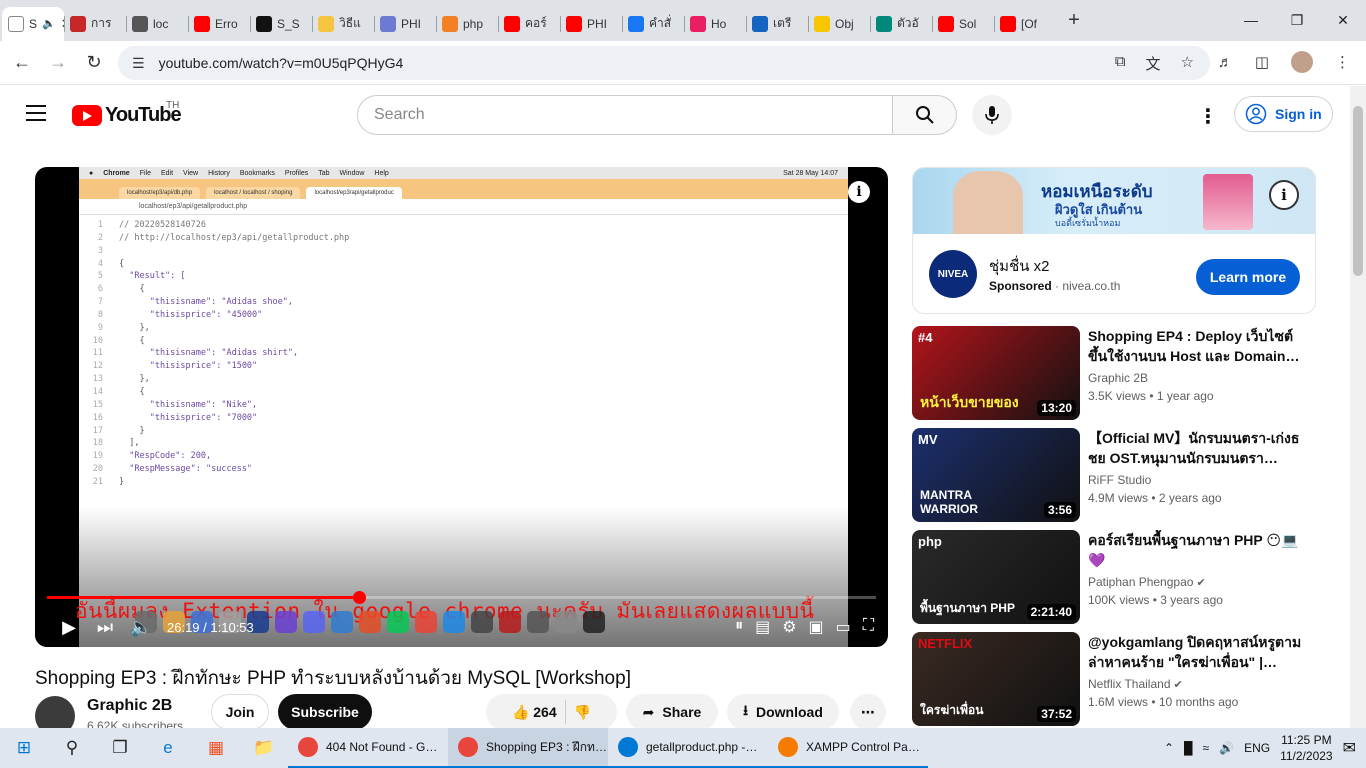 The height and width of the screenshot is (768, 1366). What do you see at coordinates (281, 24) in the screenshot?
I see `browser-tab: S_S✕` at bounding box center [281, 24].